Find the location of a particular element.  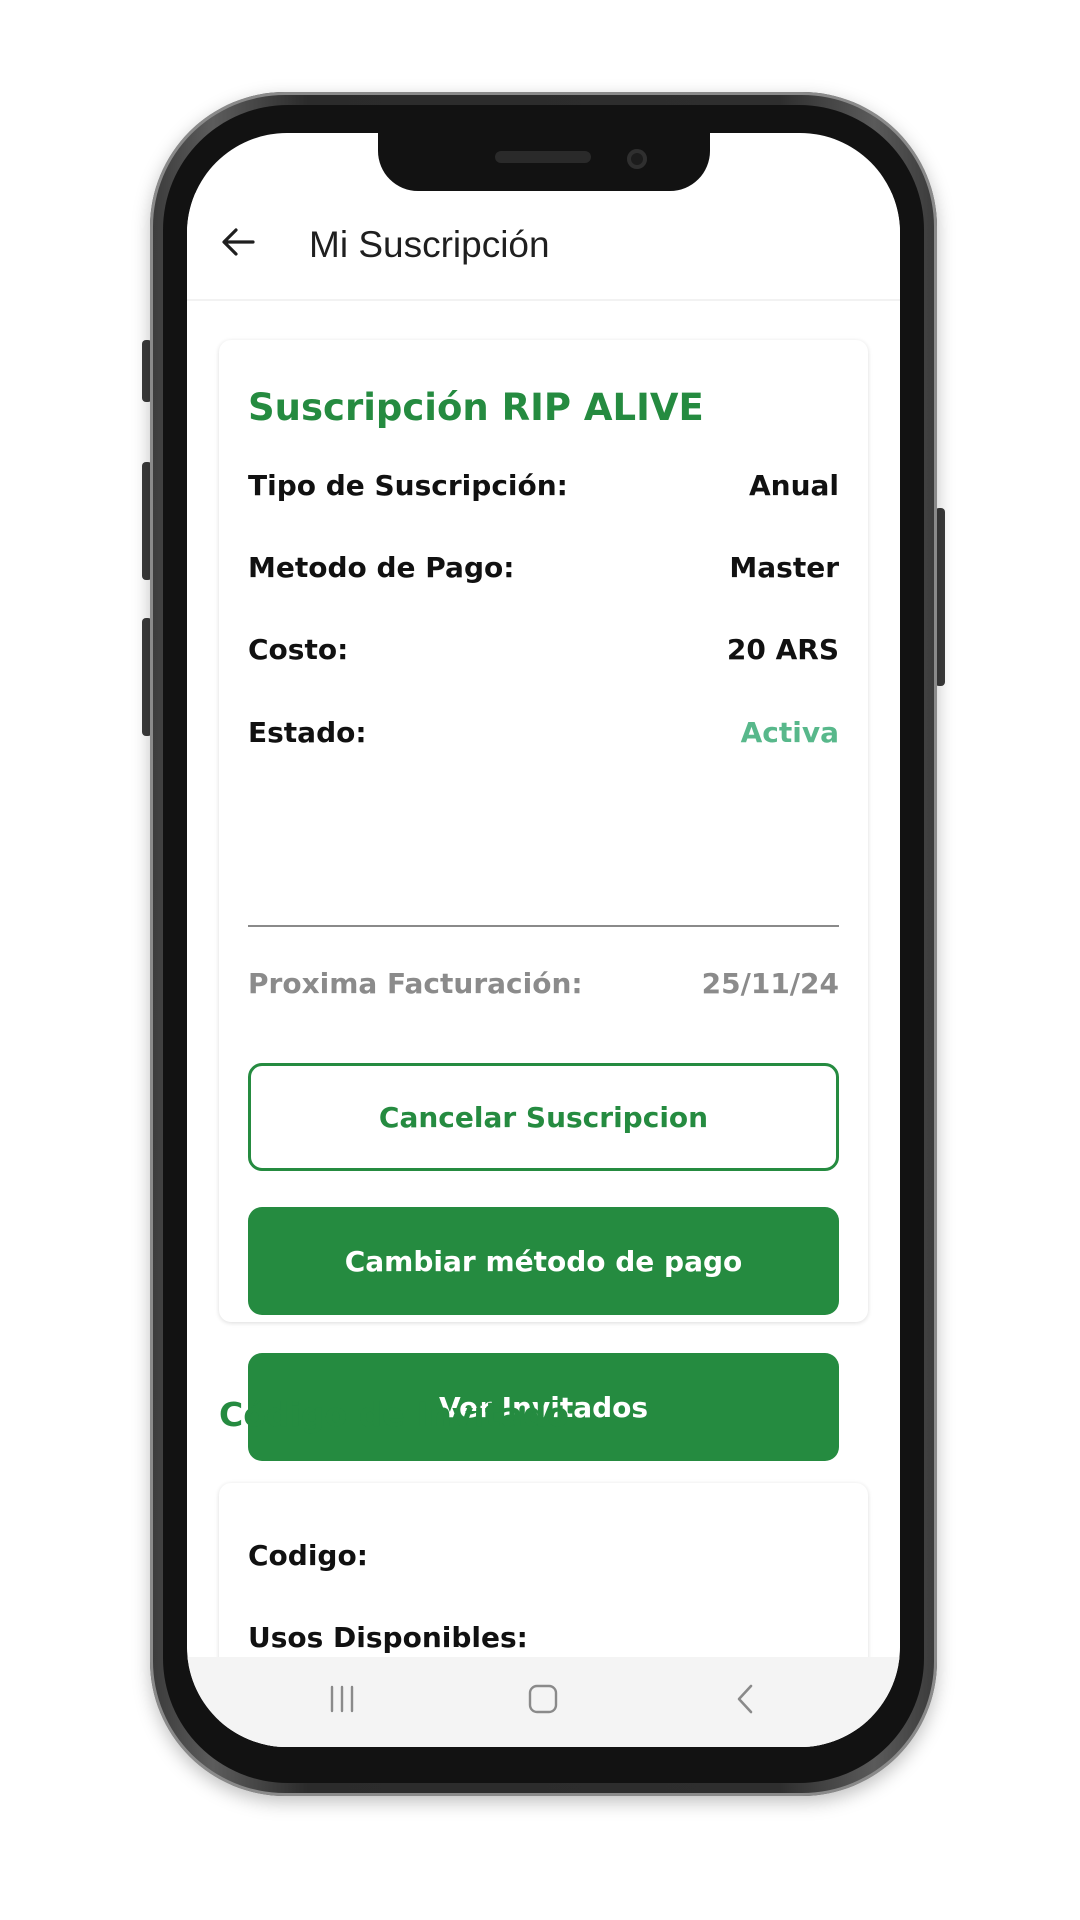

recent-apps-button is located at coordinates (342, 1701).